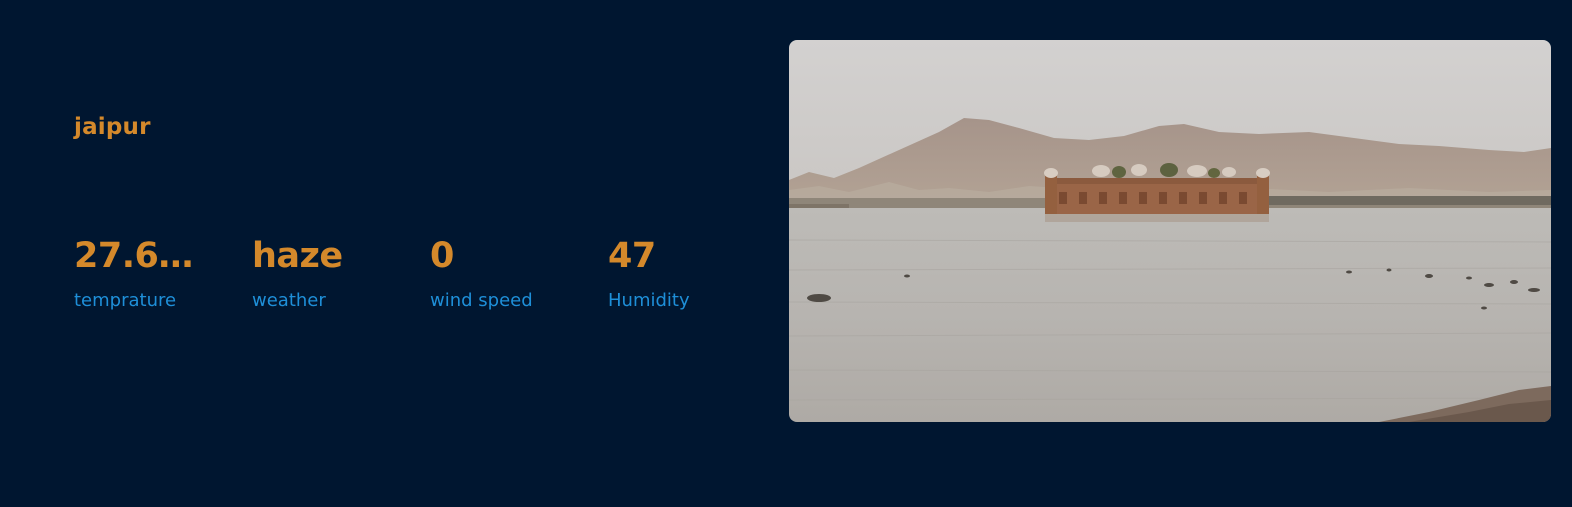 Image resolution: width=1572 pixels, height=507 pixels. Describe the element at coordinates (632, 256) in the screenshot. I see `humidity-value: 47` at that location.